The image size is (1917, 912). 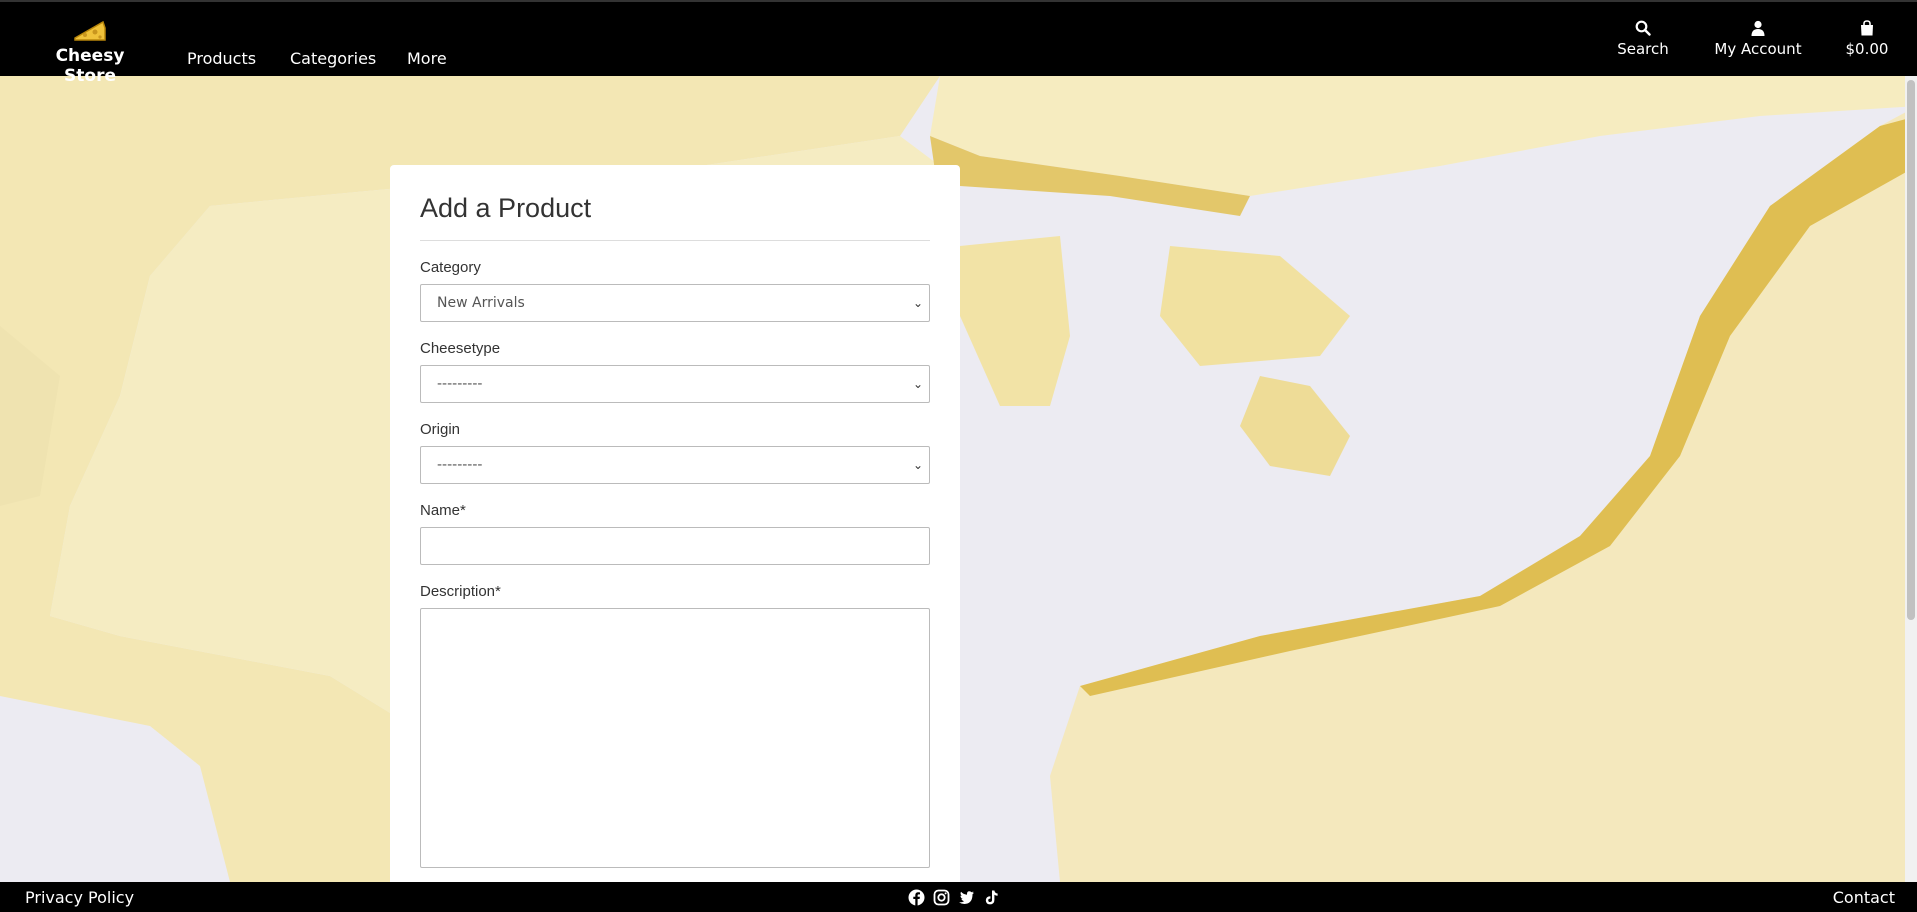 I want to click on privacy-policy-link: Privacy Policy, so click(x=79, y=897).